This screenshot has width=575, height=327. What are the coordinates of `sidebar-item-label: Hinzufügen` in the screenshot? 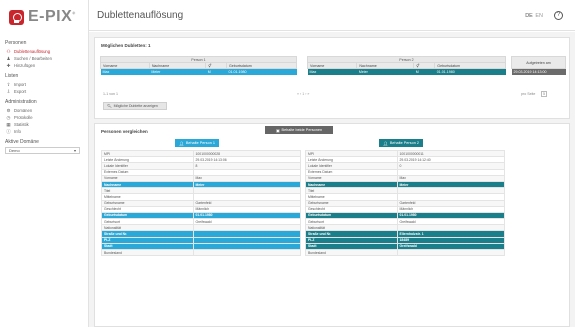 It's located at (25, 65).